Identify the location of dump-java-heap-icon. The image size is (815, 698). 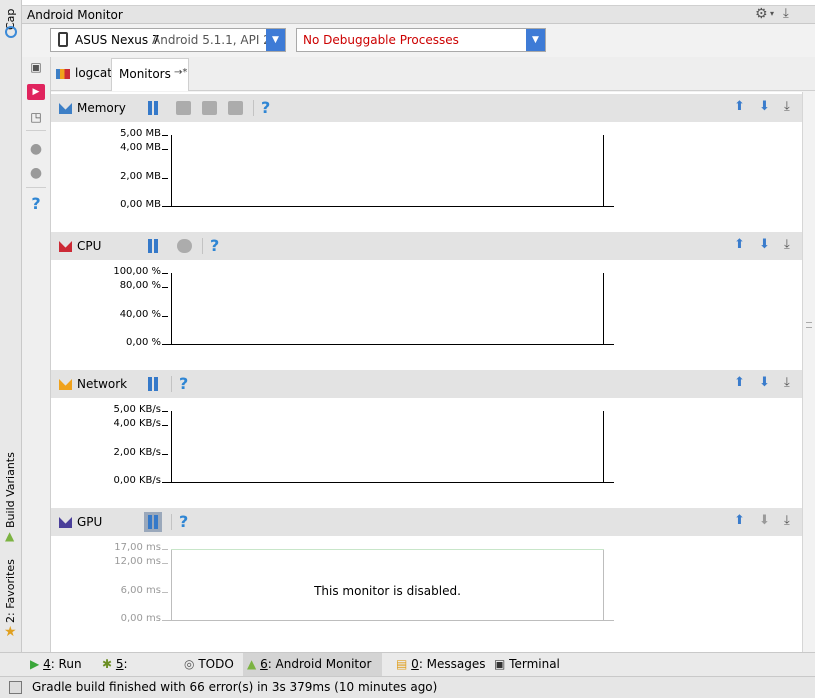
(183, 108).